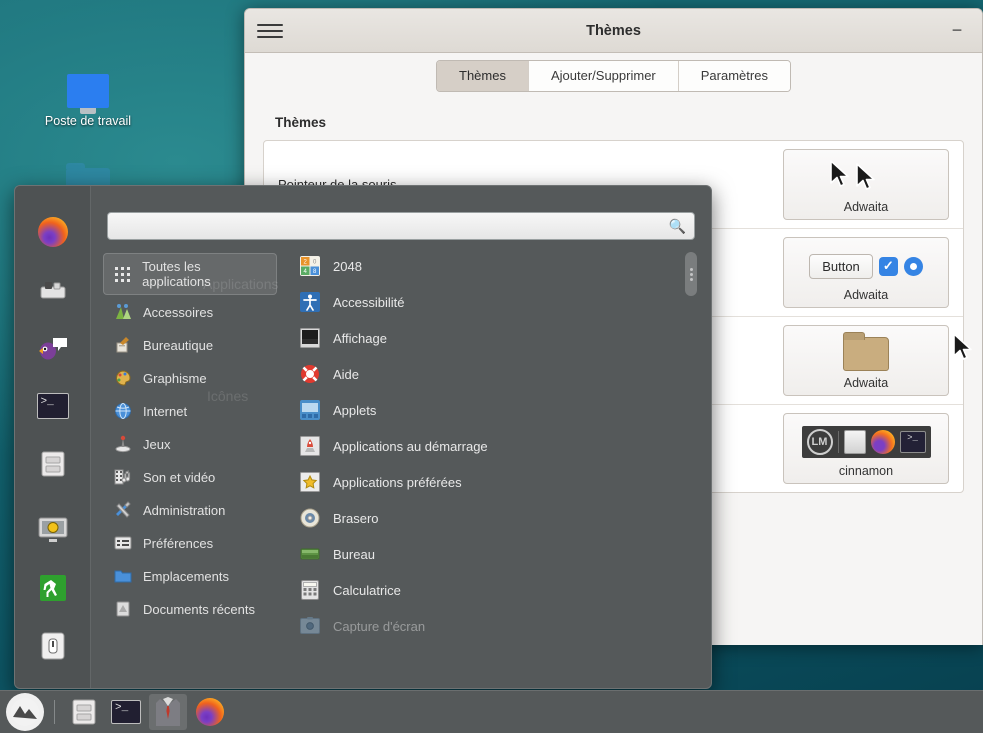 The image size is (983, 733). Describe the element at coordinates (495, 266) in the screenshot. I see `list-item: 248 0 2048` at that location.